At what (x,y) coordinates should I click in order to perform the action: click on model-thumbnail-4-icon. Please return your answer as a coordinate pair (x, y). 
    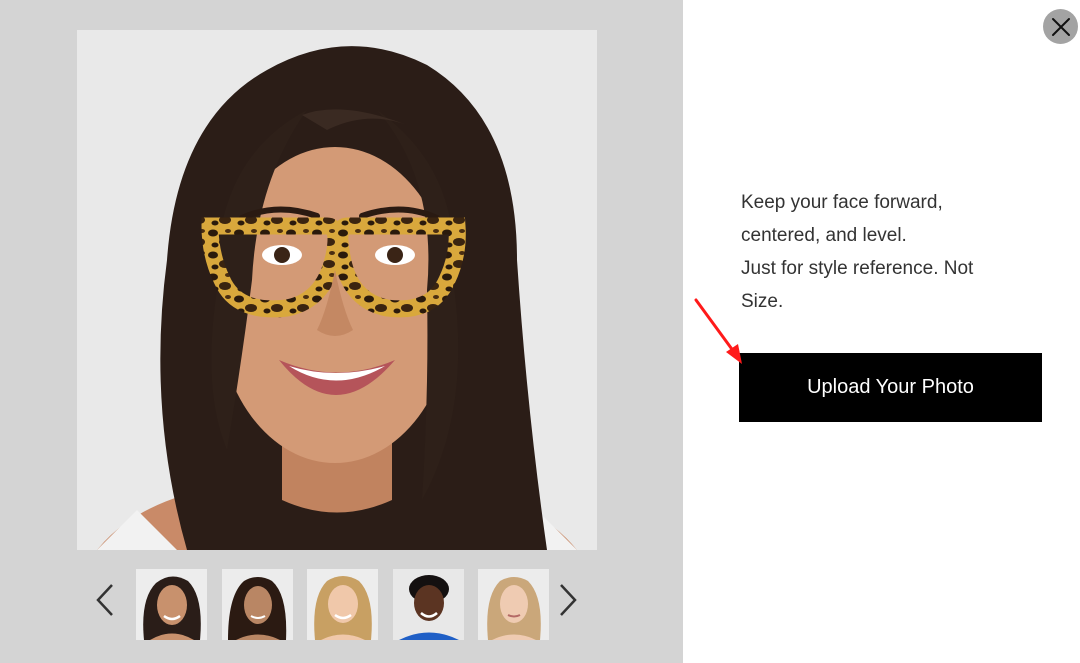
    Looking at the image, I should click on (428, 604).